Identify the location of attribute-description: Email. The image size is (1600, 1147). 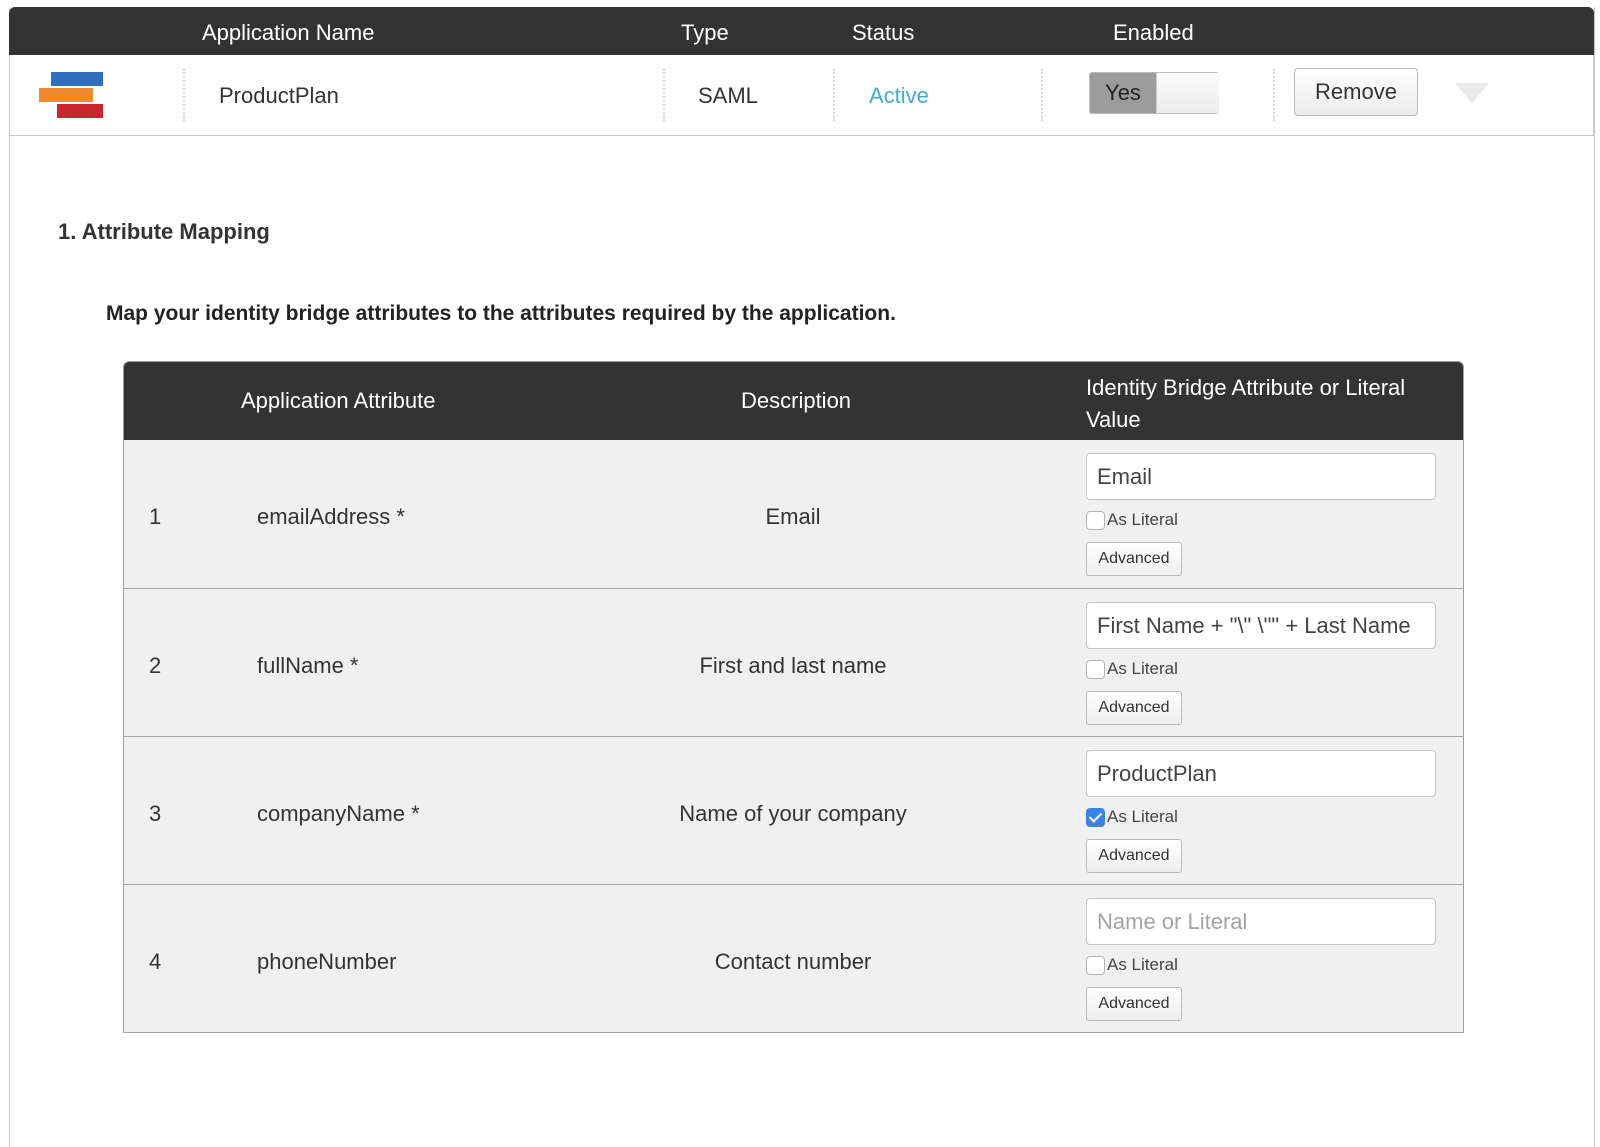
(793, 516).